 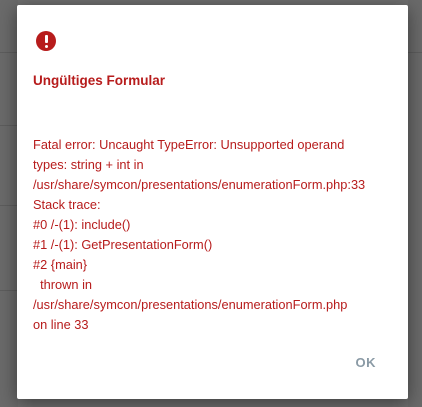 What do you see at coordinates (123, 244) in the screenshot?
I see `error-message-line: #1 /-(1): GetPresentationForm()` at bounding box center [123, 244].